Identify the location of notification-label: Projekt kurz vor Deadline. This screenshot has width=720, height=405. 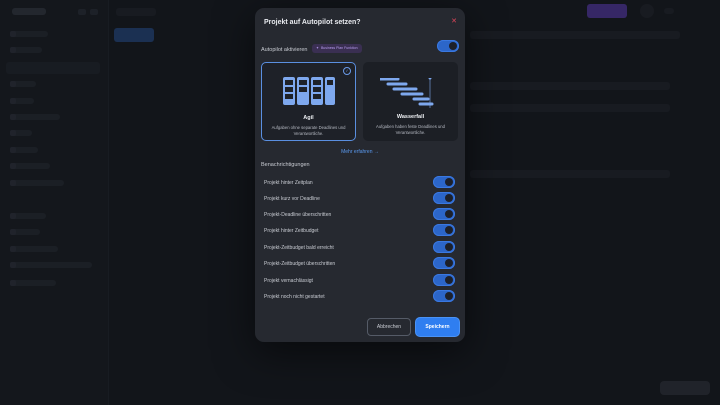
(292, 199).